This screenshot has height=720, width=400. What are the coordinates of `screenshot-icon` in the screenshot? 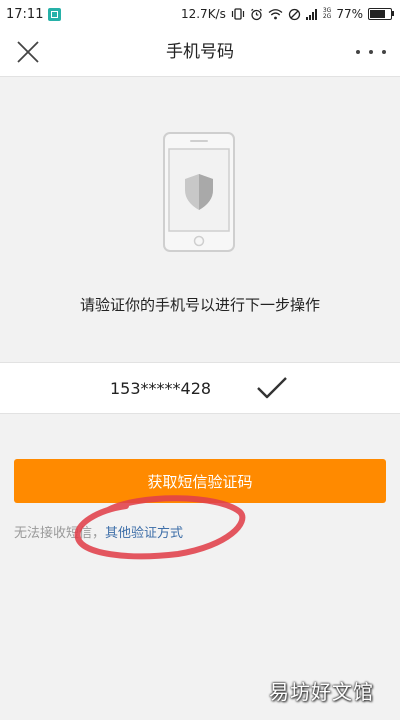 It's located at (55, 14).